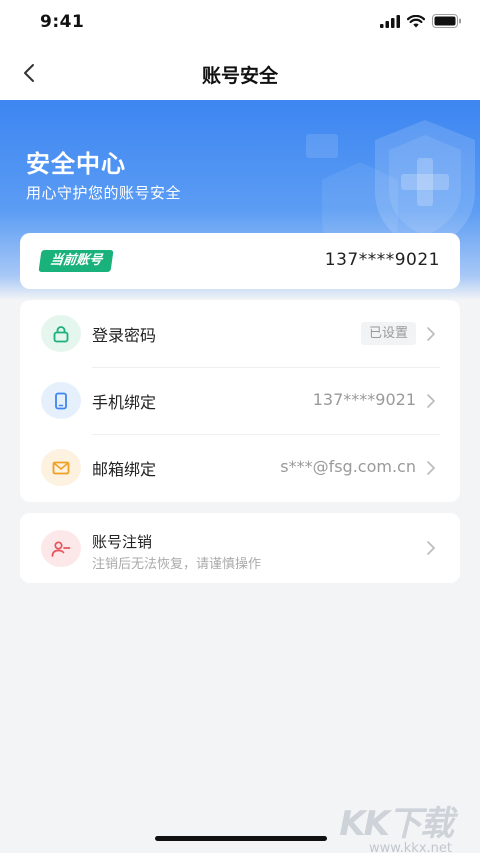 This screenshot has width=480, height=853. Describe the element at coordinates (240, 333) in the screenshot. I see `login-password-row: 登录密码 已设置` at that location.